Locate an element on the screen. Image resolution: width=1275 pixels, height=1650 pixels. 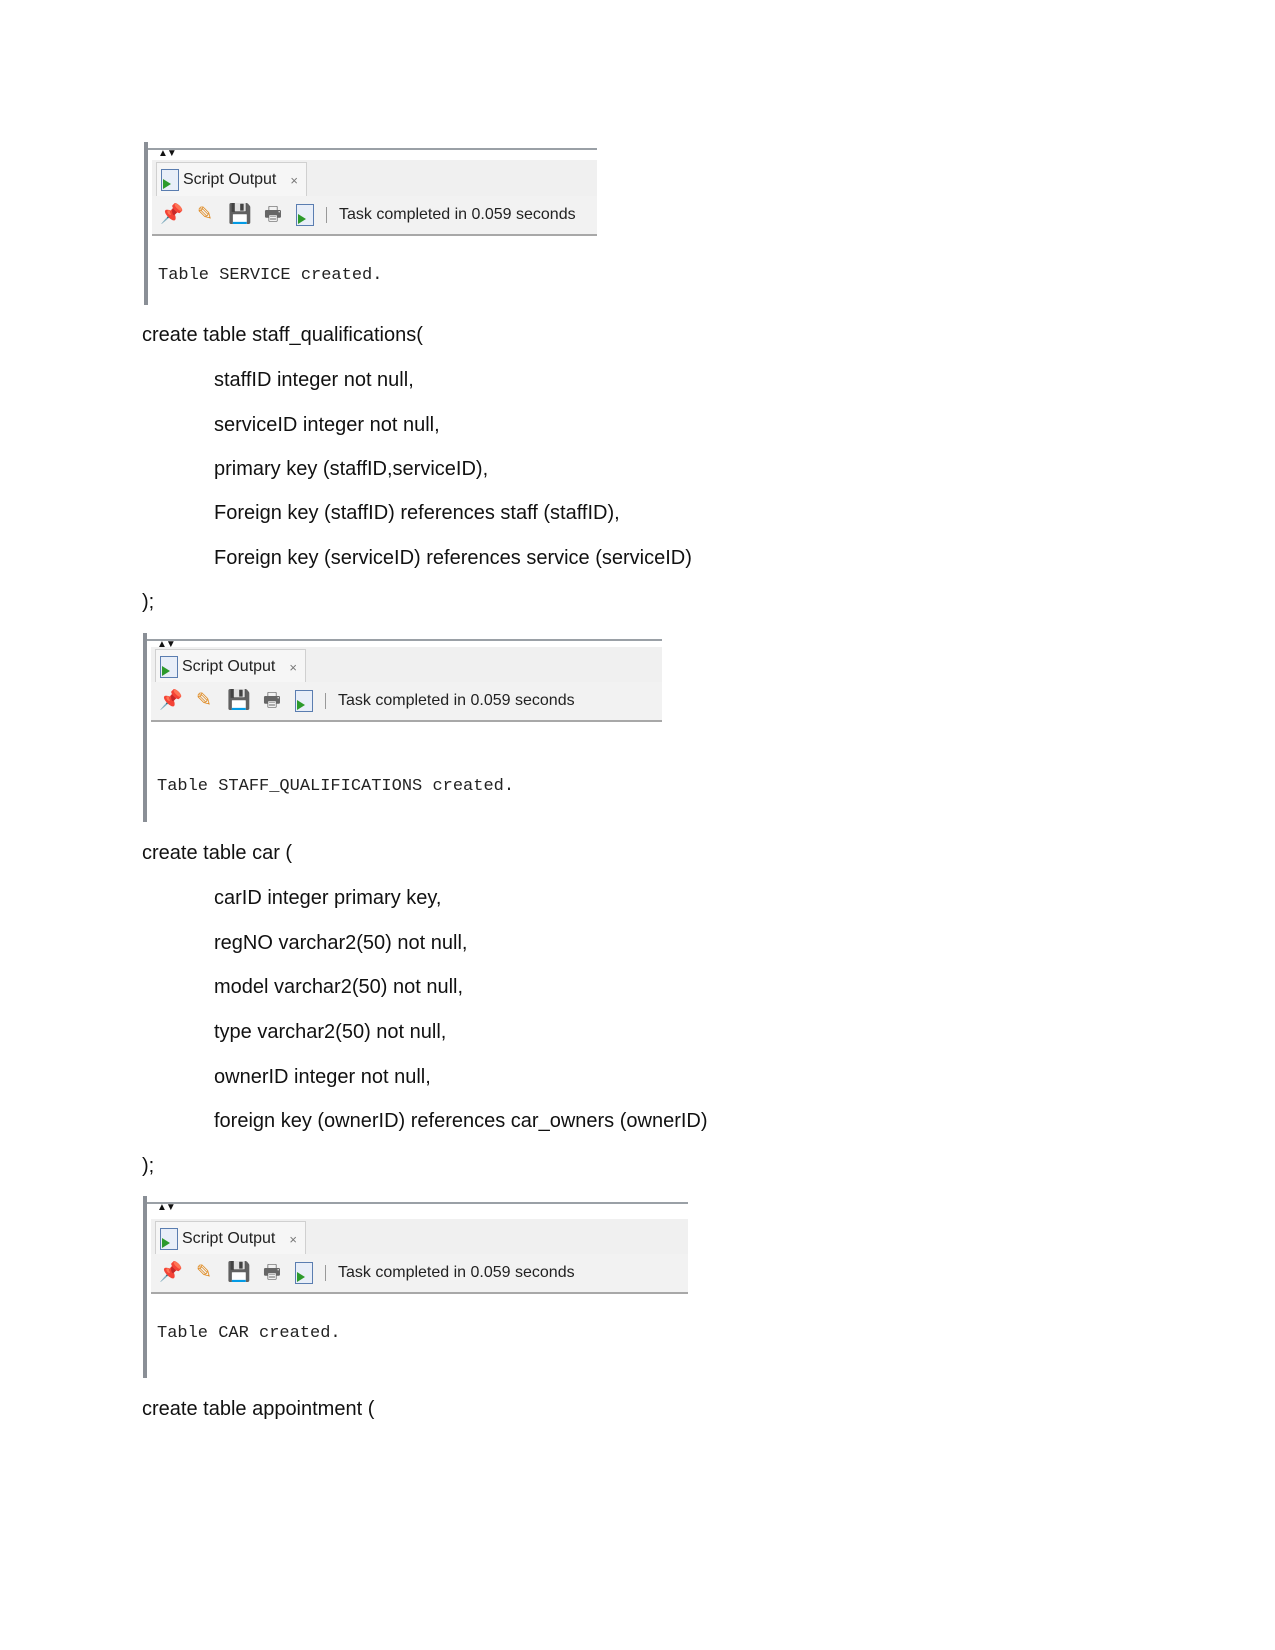
sql-line: carID integer primary key, is located at coordinates (328, 898).